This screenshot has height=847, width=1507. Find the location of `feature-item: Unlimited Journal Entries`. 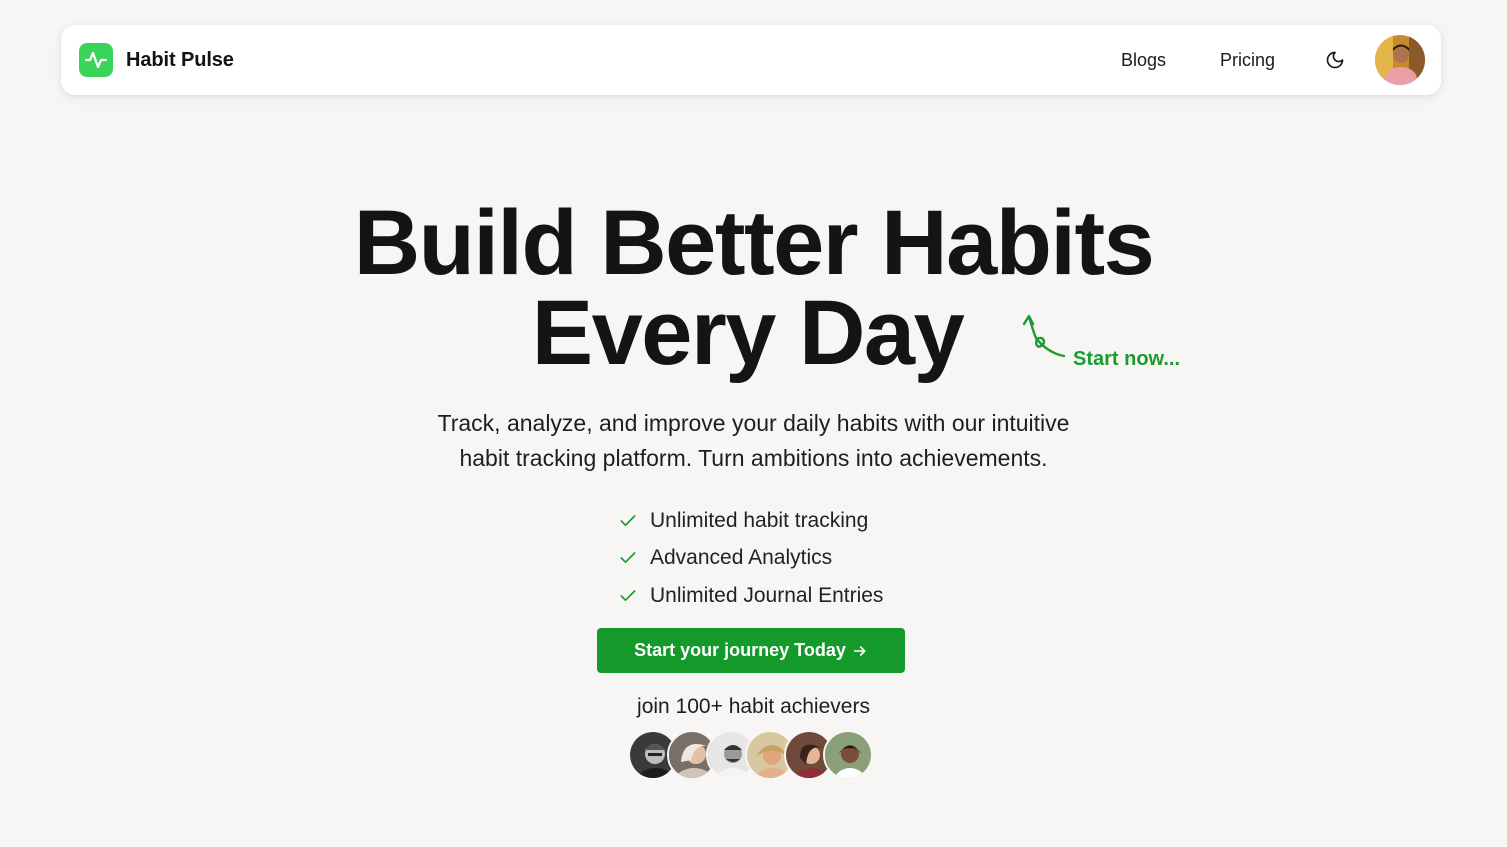

feature-item: Unlimited Journal Entries is located at coordinates (750, 596).